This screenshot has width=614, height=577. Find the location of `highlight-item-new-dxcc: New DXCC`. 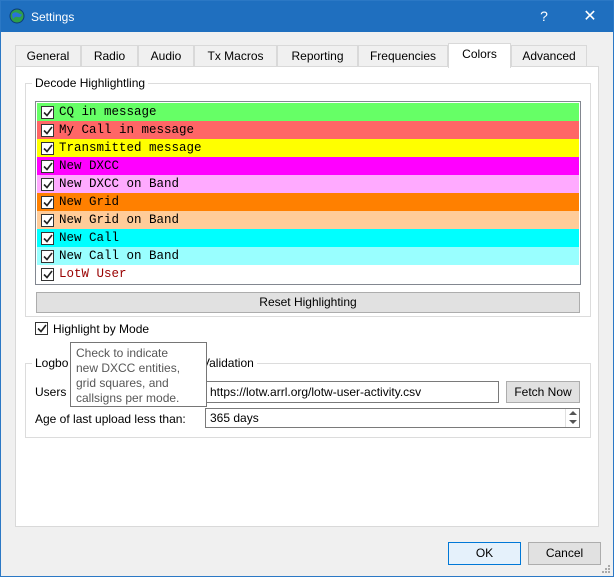

highlight-item-new-dxcc: New DXCC is located at coordinates (308, 166).